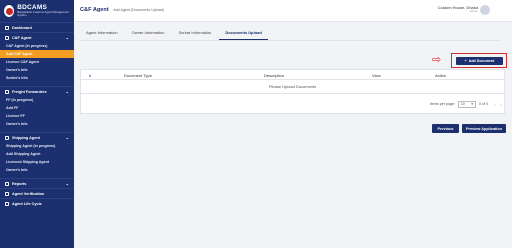 The height and width of the screenshot is (248, 512). Describe the element at coordinates (9, 11) in the screenshot. I see `logo-emblem-icon` at that location.